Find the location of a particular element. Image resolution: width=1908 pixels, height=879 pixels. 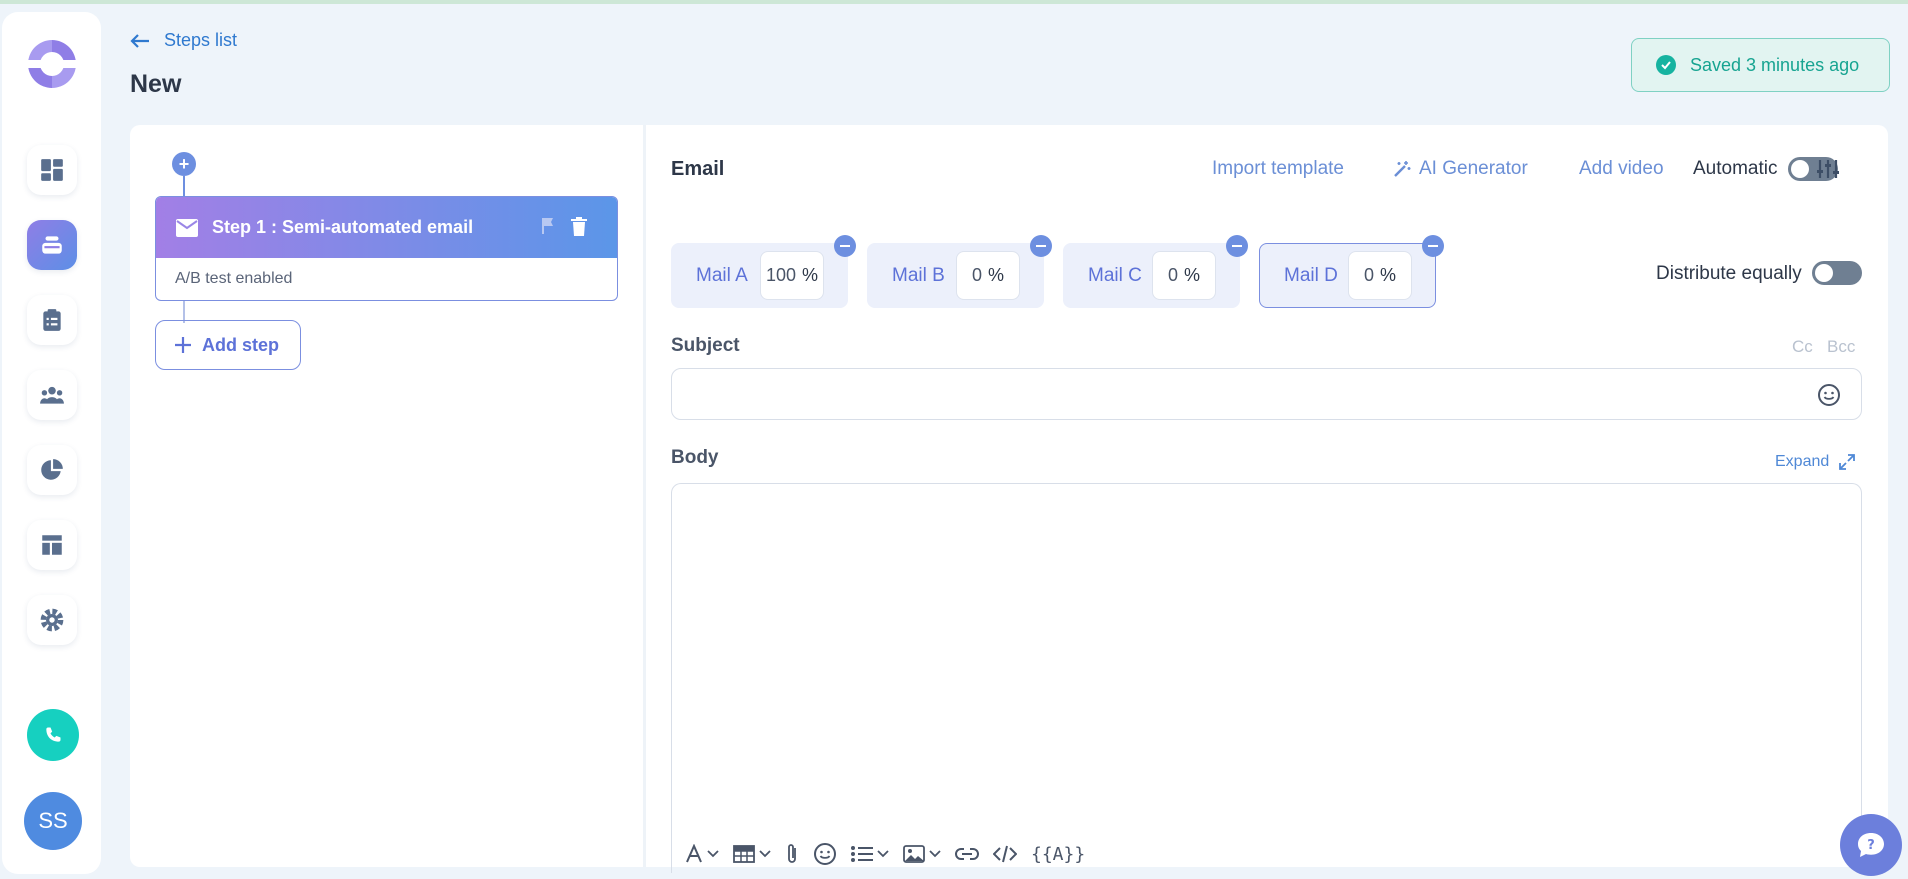

back-link: Steps list is located at coordinates (183, 40).